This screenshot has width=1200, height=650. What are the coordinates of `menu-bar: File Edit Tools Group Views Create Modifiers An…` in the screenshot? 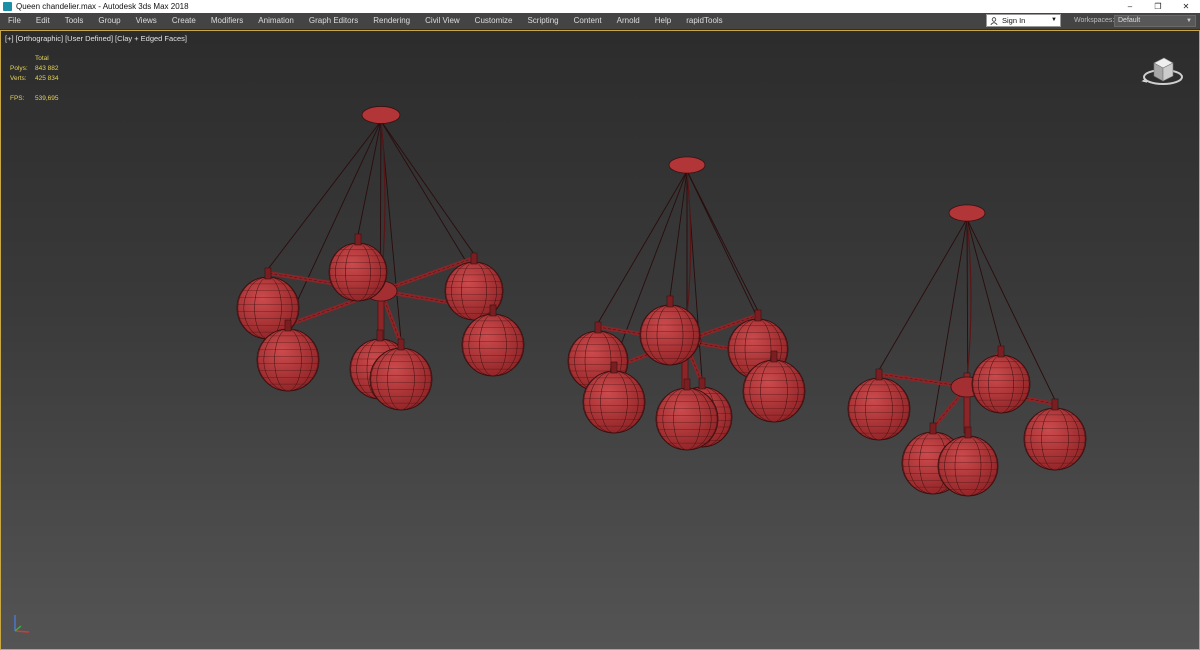 It's located at (600, 21).